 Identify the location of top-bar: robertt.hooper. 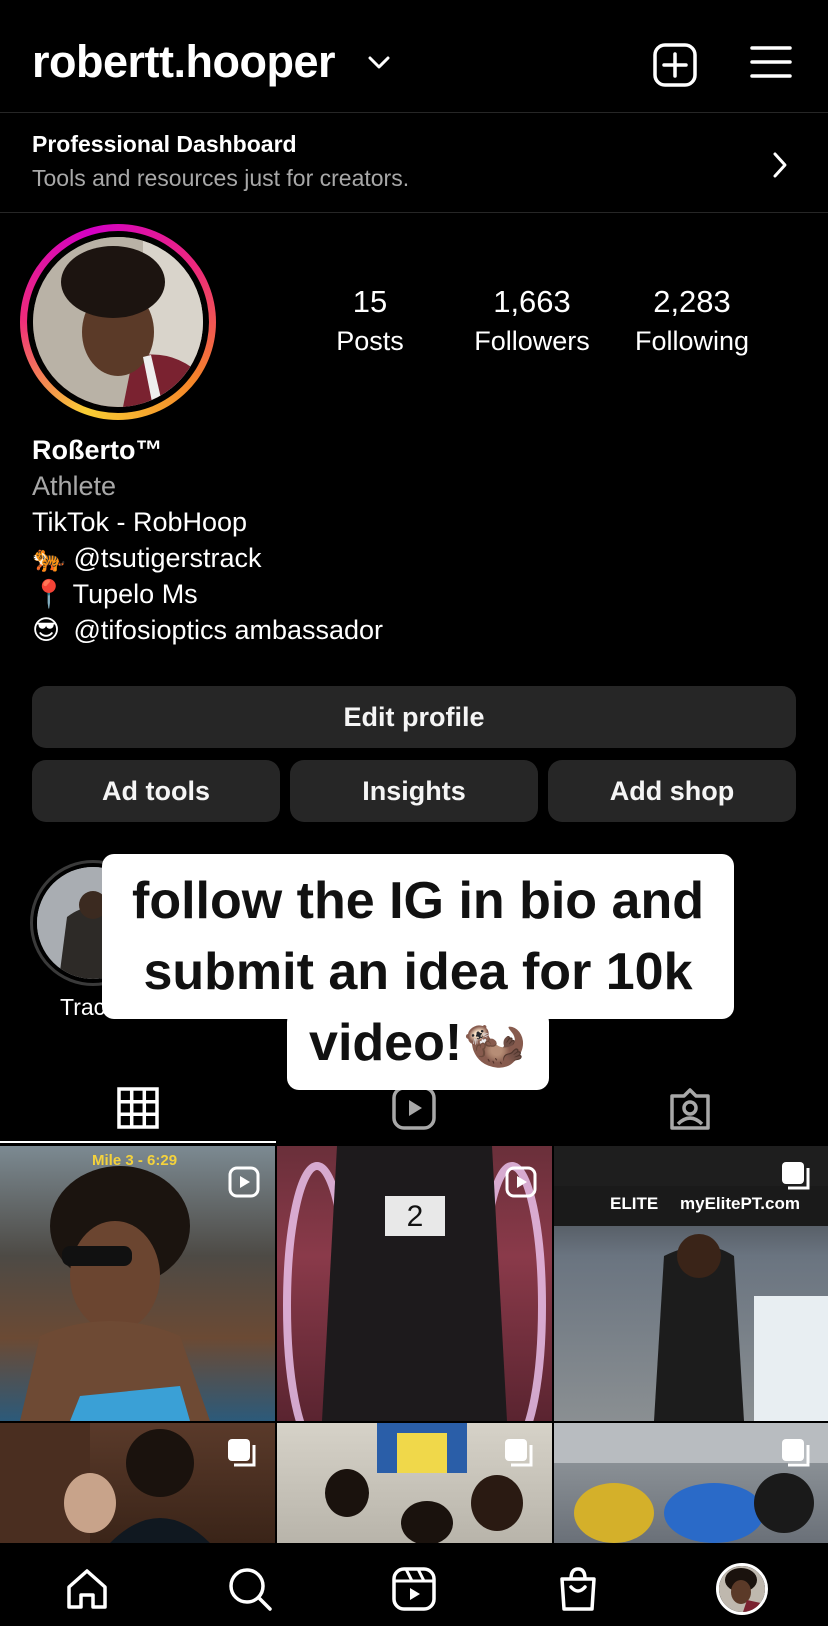
(414, 56).